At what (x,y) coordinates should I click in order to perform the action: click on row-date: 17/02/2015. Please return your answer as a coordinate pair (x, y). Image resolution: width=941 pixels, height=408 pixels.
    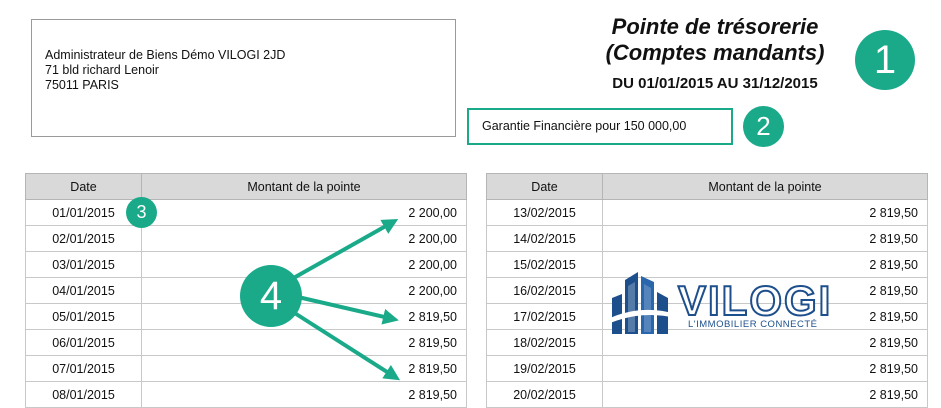
    Looking at the image, I should click on (544, 316).